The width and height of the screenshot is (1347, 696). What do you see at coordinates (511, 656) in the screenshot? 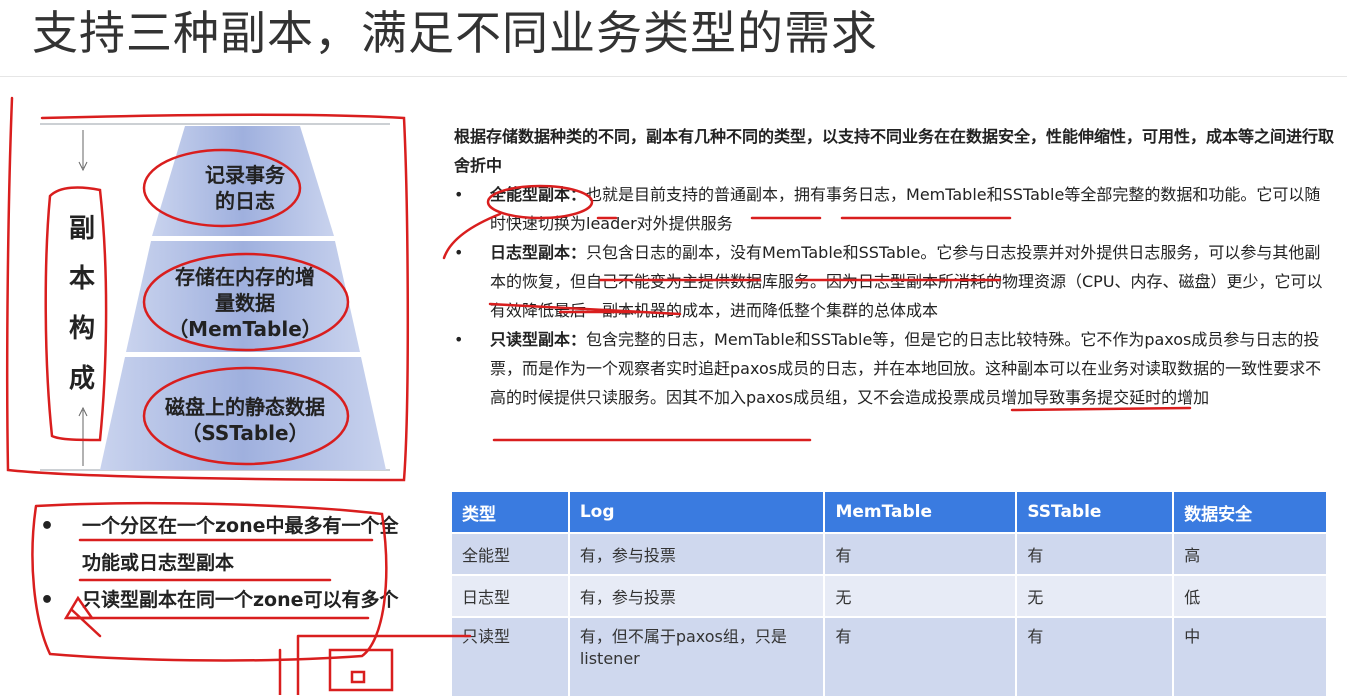
I see `table-cell: 只读型` at bounding box center [511, 656].